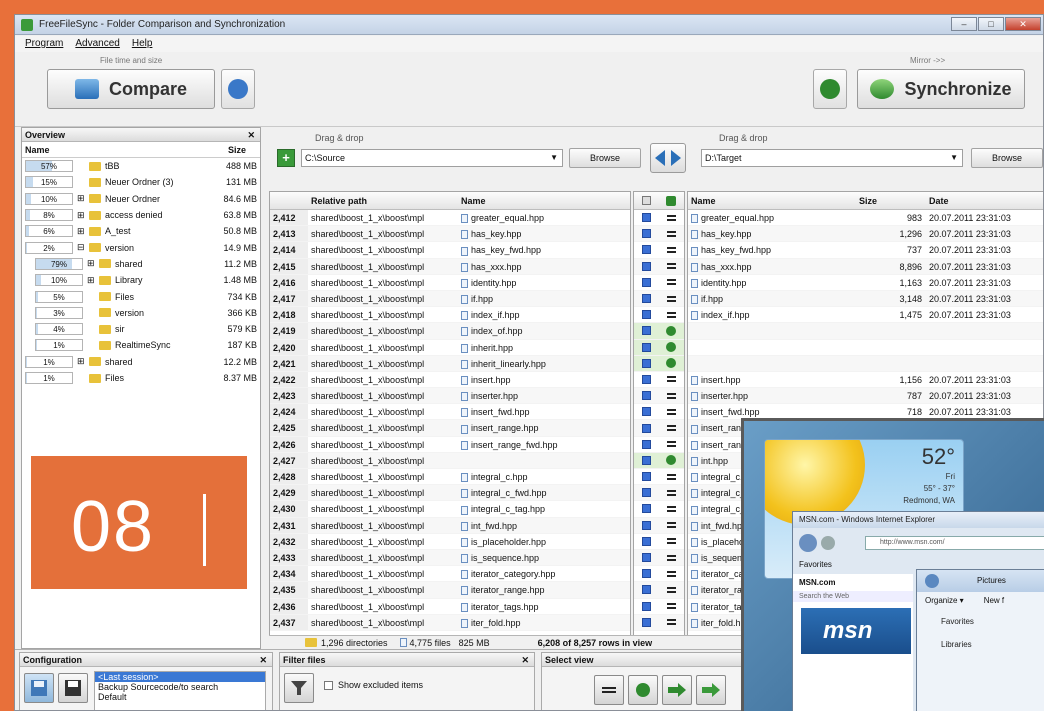 The height and width of the screenshot is (711, 1044). I want to click on left-folder-input: C:\Source ▼, so click(432, 158).